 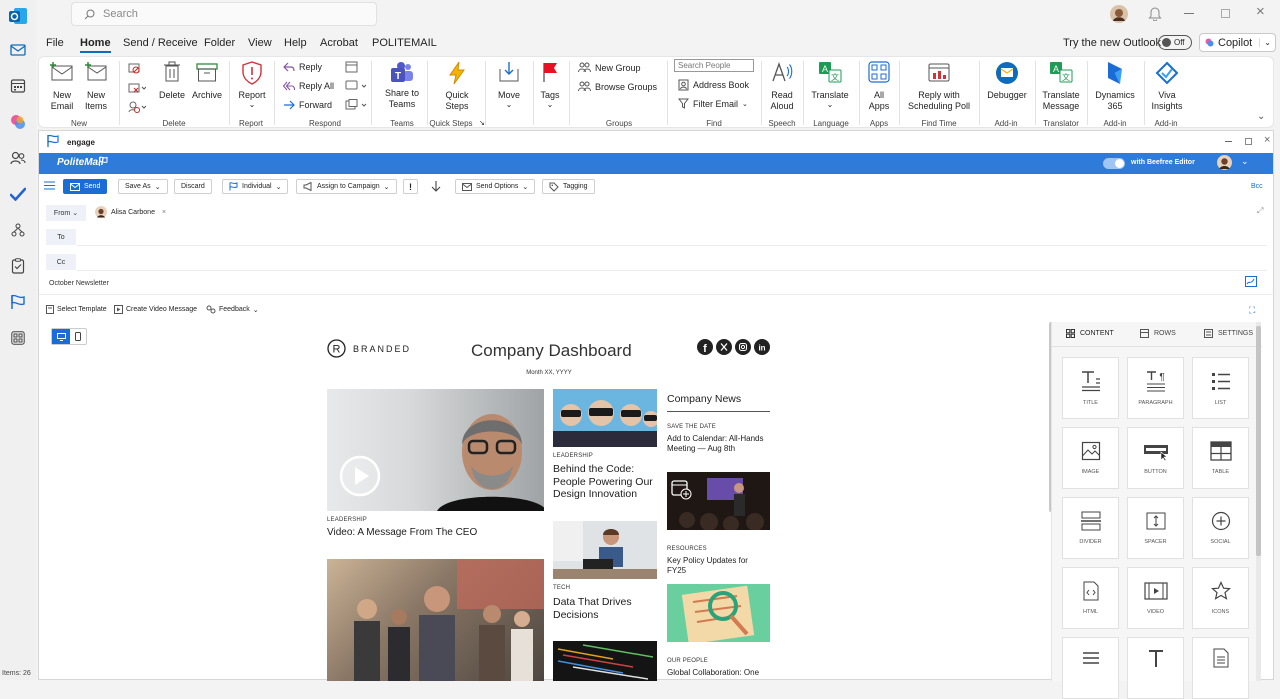 What do you see at coordinates (1155, 668) in the screenshot?
I see `block-text` at bounding box center [1155, 668].